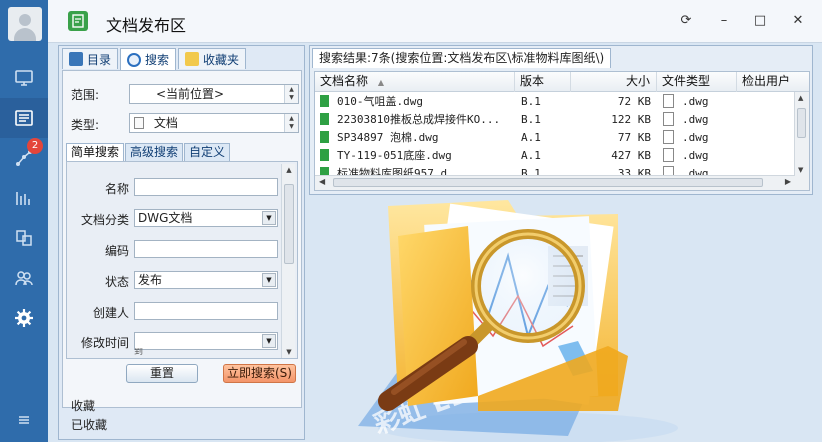 This screenshot has width=822, height=442. I want to click on nav-rail: 2, so click(24, 221).